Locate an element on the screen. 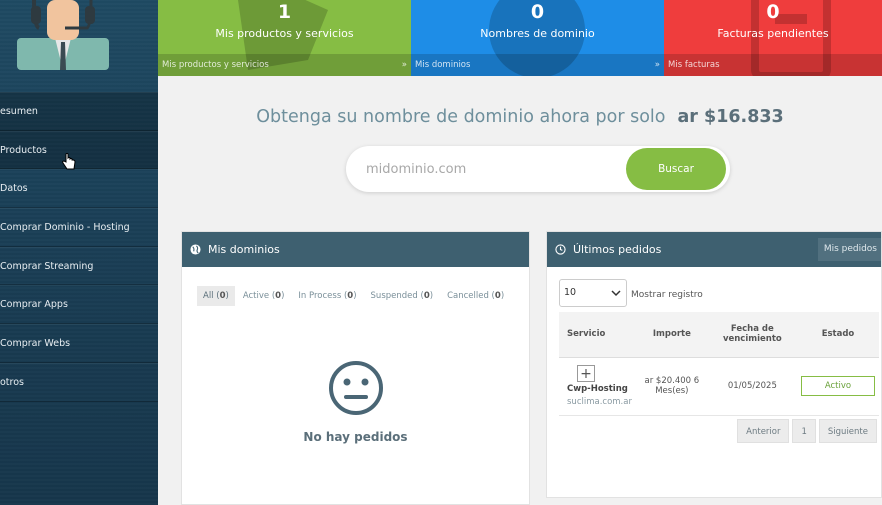  service-domain: suclima.com.ar is located at coordinates (599, 402).